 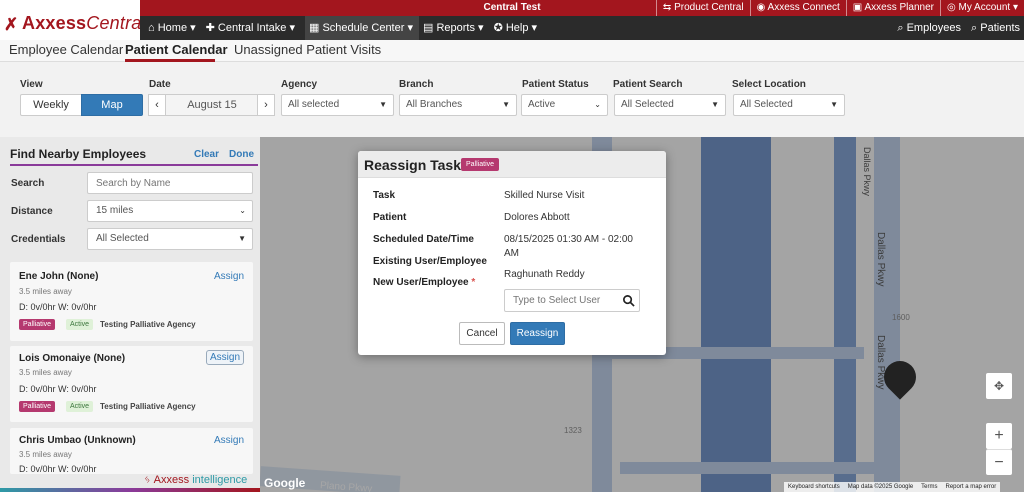 I want to click on nav-help: ✪ Help ▾, so click(x=518, y=28).